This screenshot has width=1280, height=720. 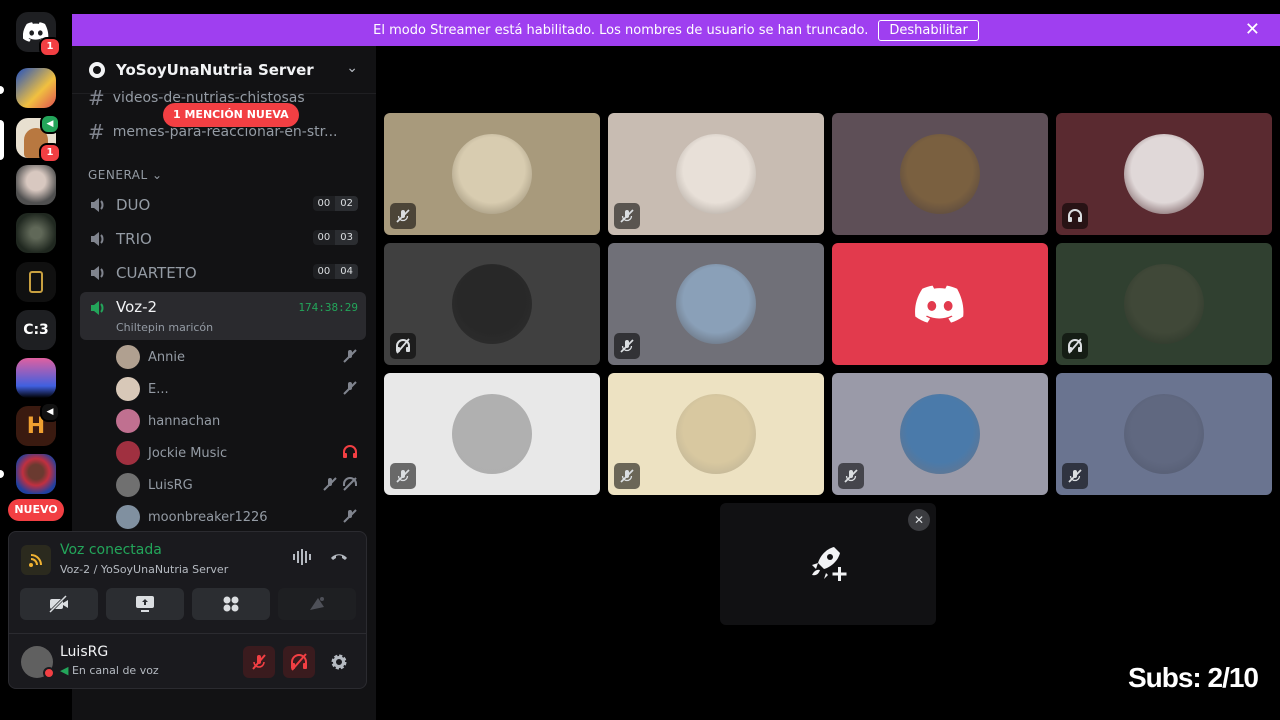 I want to click on selected-server-indicator, so click(x=2, y=140).